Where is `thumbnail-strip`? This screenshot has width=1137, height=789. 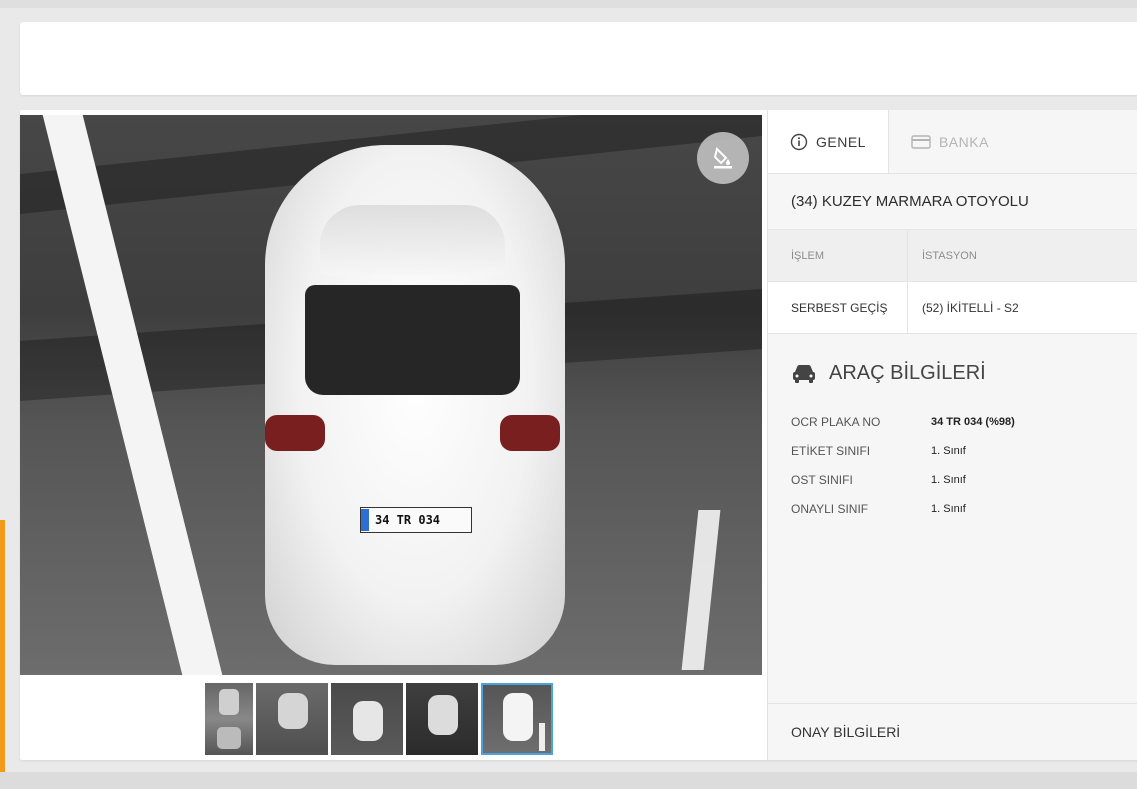
thumbnail-strip is located at coordinates (379, 719).